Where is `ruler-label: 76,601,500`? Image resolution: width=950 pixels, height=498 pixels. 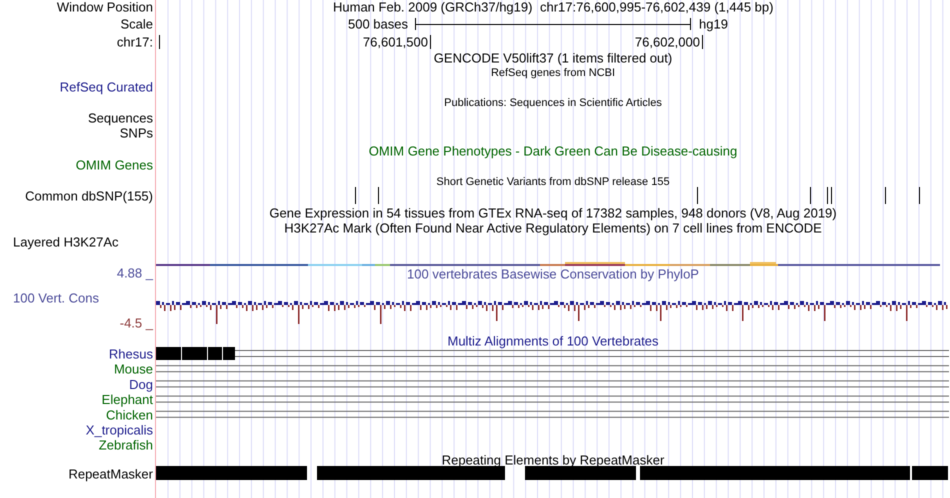
ruler-label: 76,601,500 is located at coordinates (395, 42).